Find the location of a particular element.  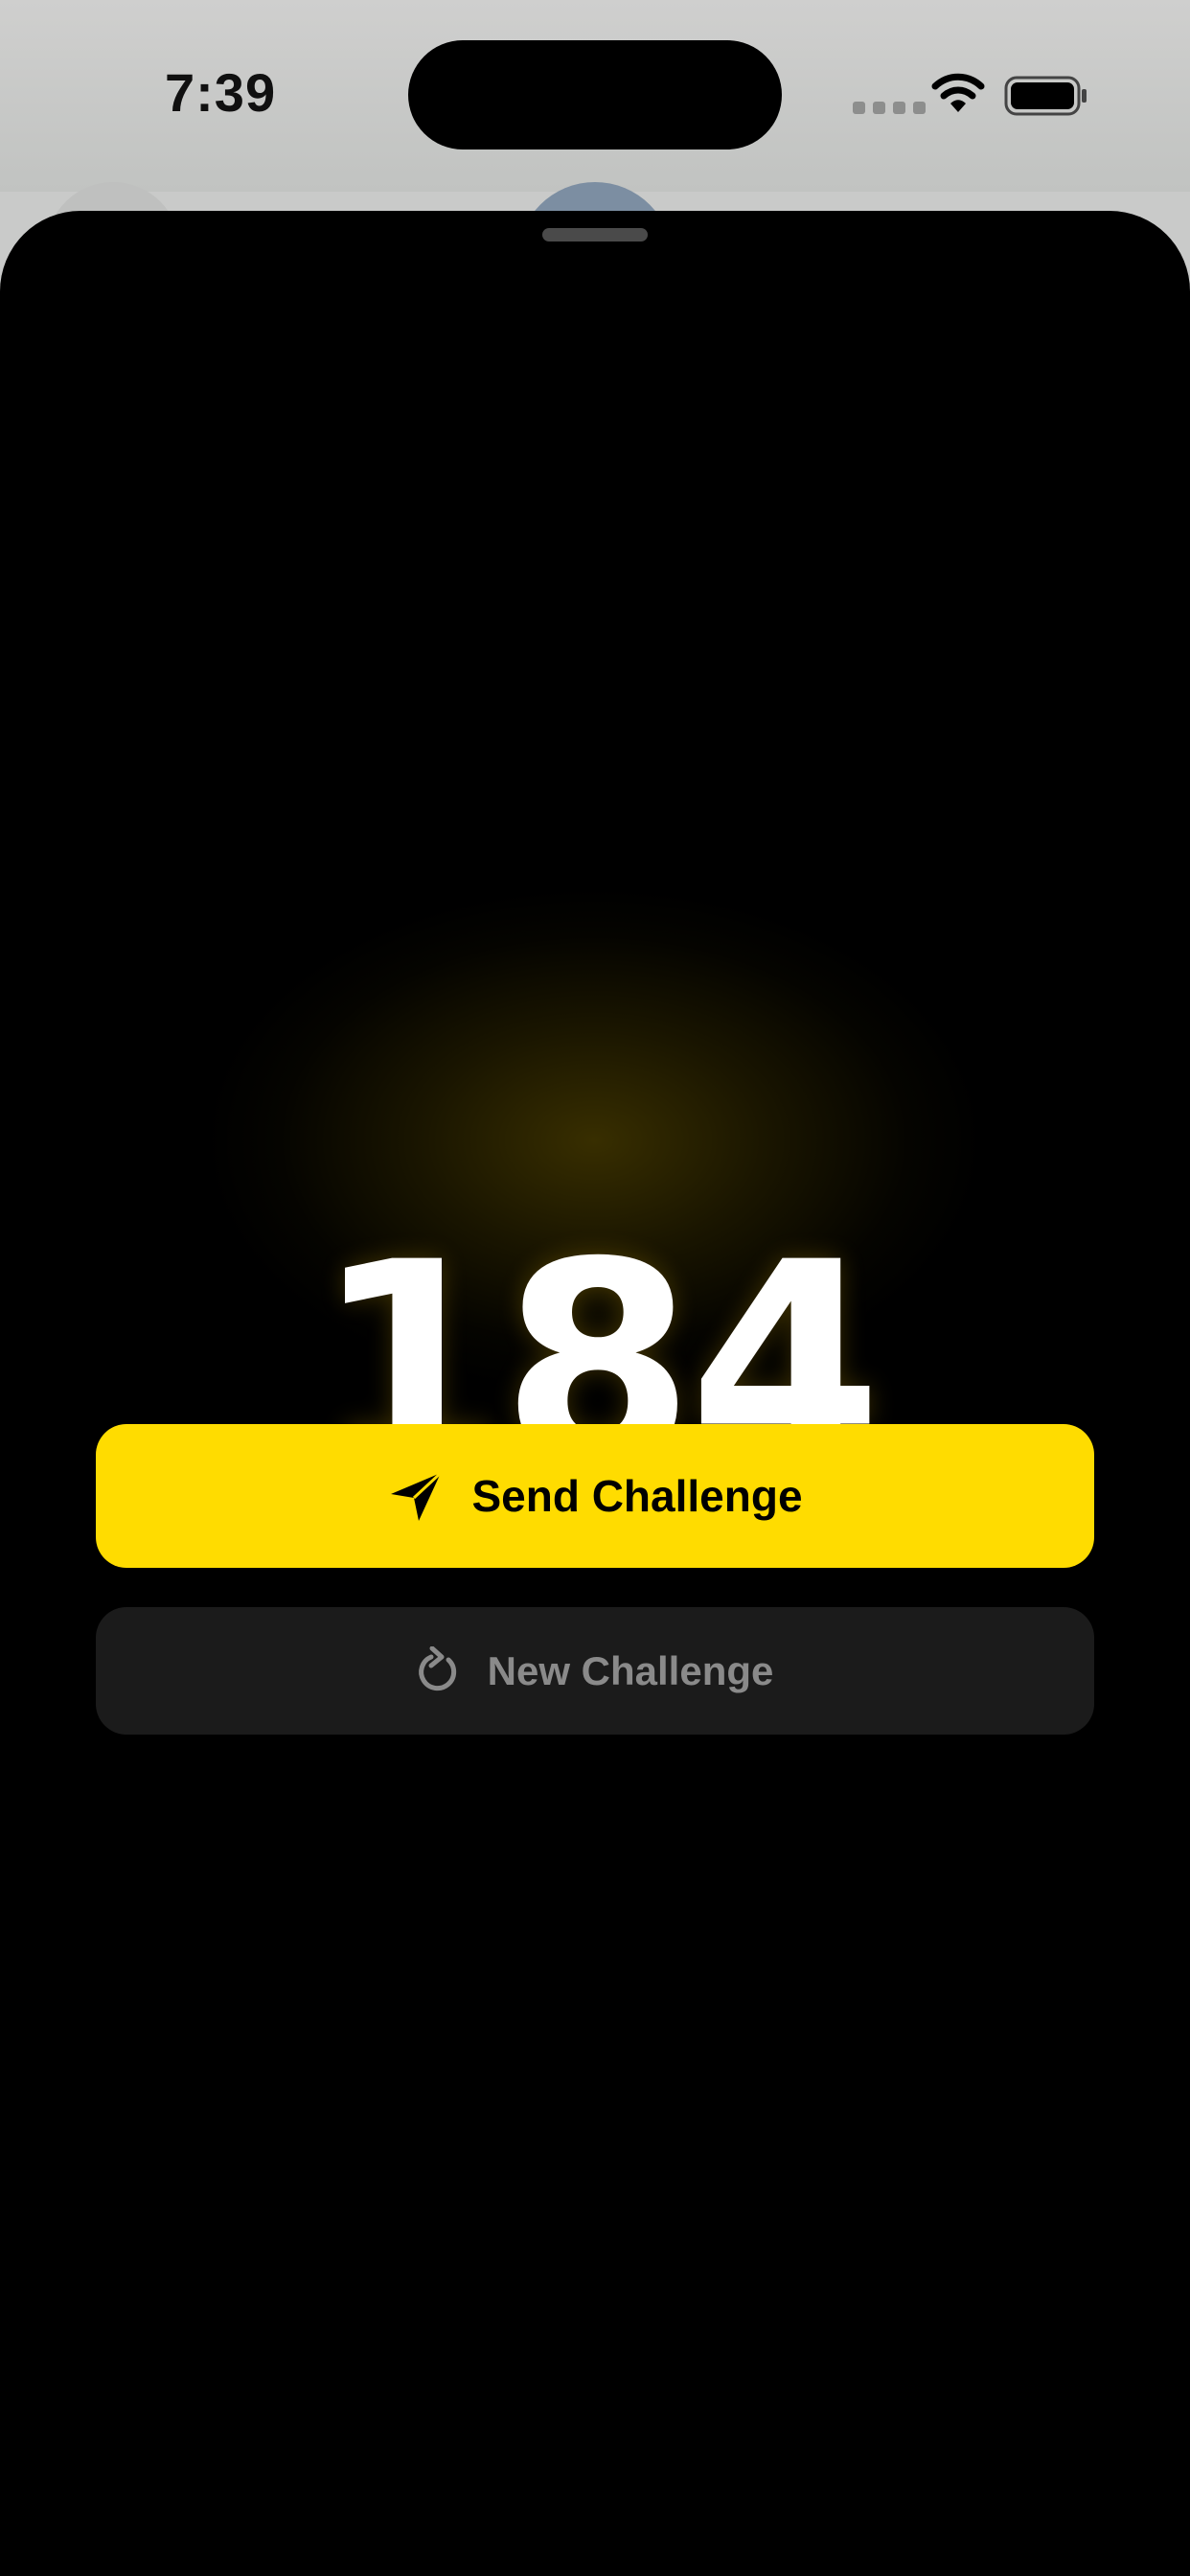

status-time: 7:39 is located at coordinates (221, 92).